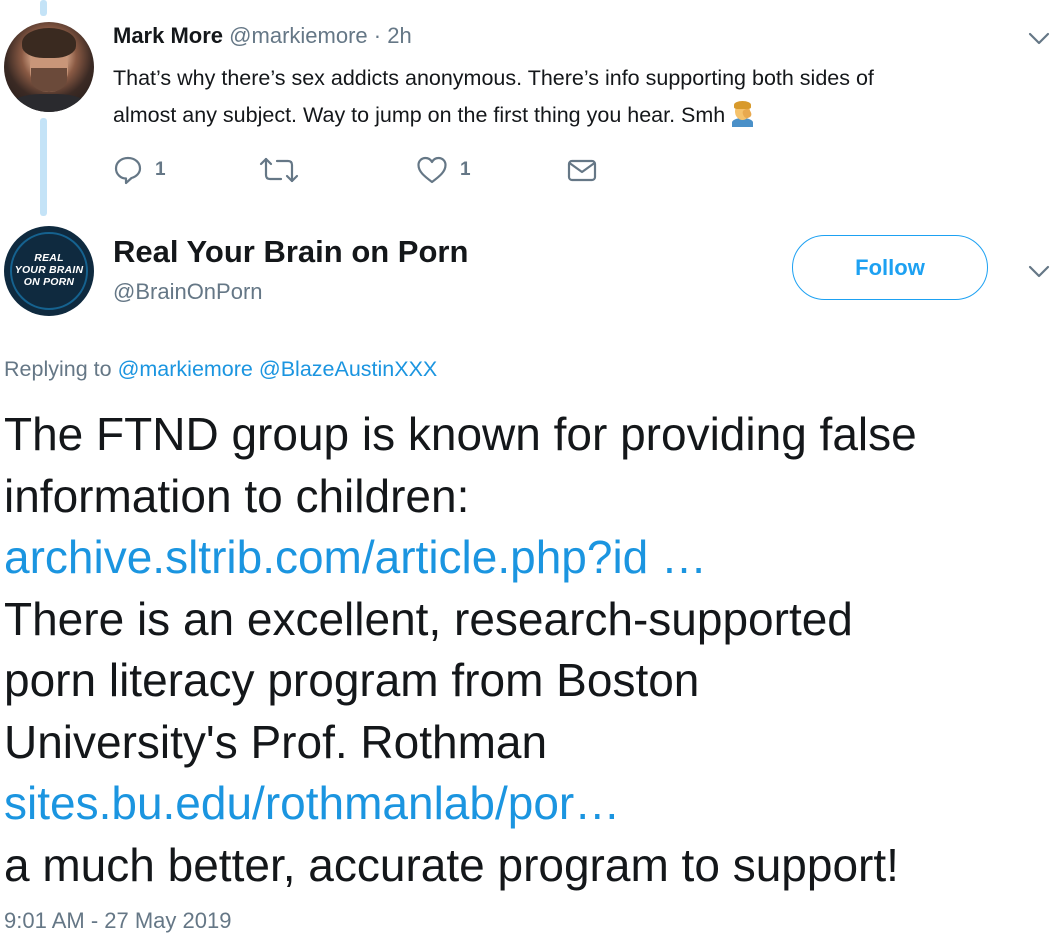 The width and height of the screenshot is (1057, 950). Describe the element at coordinates (49, 67) in the screenshot. I see `author-avatar-mark-more` at that location.